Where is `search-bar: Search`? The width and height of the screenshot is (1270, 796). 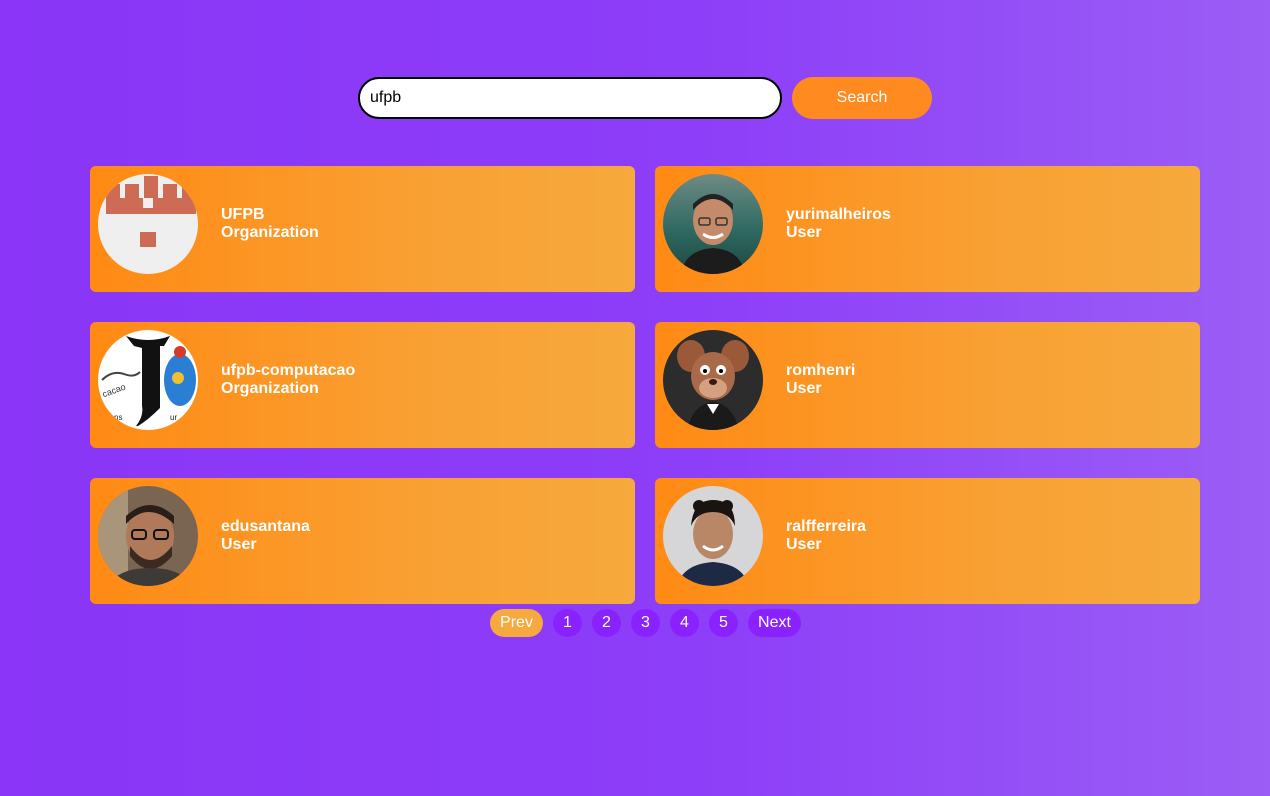
search-bar: Search is located at coordinates (645, 98).